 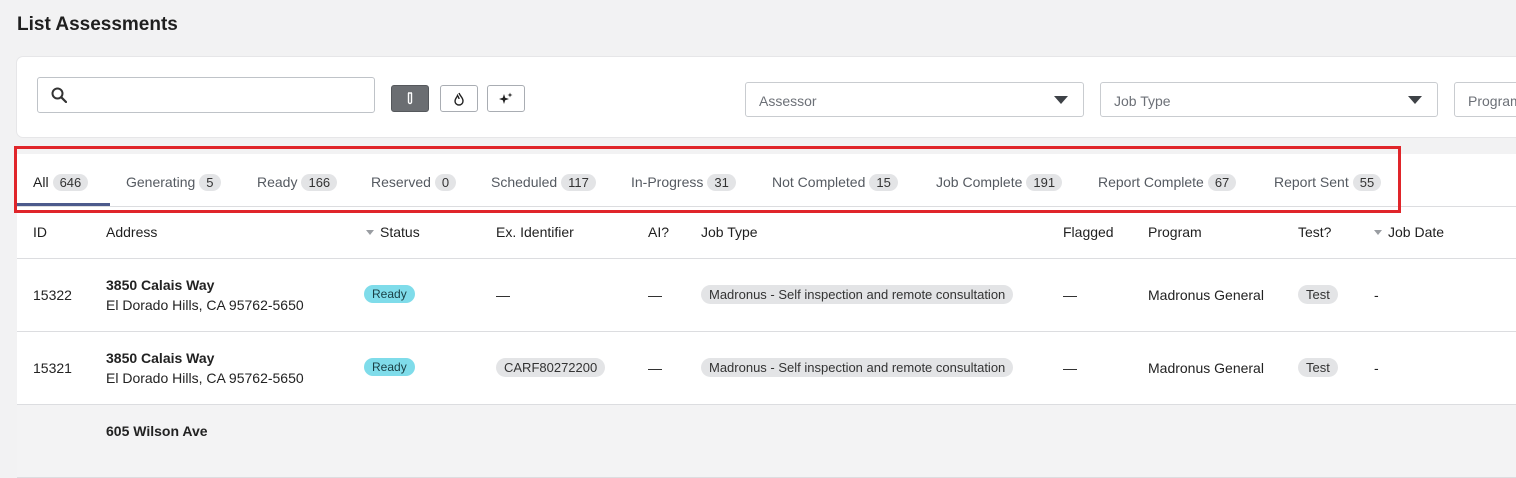 I want to click on ex-identifier-badge: CARF80272200, so click(x=551, y=367).